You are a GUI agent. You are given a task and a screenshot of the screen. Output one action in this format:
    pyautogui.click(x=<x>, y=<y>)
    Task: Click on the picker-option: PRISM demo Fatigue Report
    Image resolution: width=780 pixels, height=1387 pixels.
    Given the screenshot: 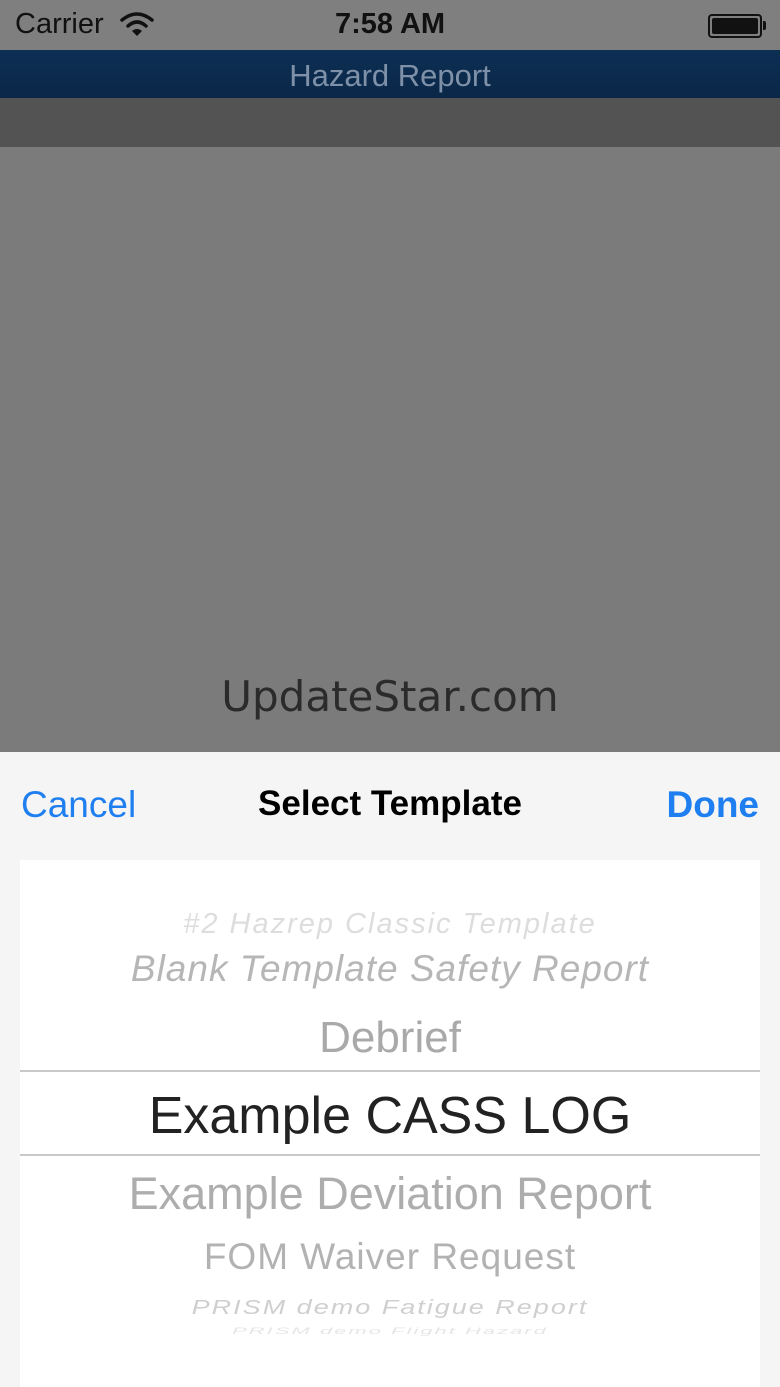 What is the action you would take?
    pyautogui.click(x=390, y=1307)
    